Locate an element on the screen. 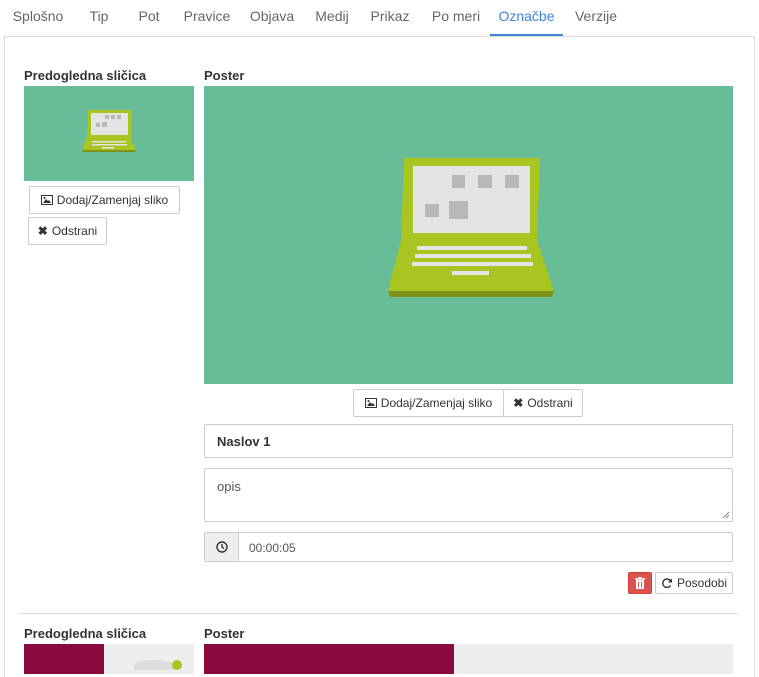  thumbnail-remove-label: Odstrani is located at coordinates (74, 231).